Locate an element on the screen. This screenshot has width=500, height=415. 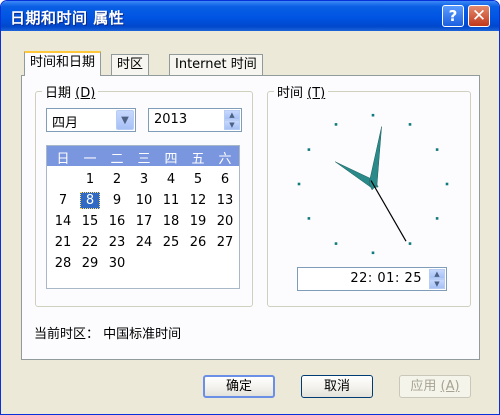
date-legend-hotkey: (D) is located at coordinates (85, 93).